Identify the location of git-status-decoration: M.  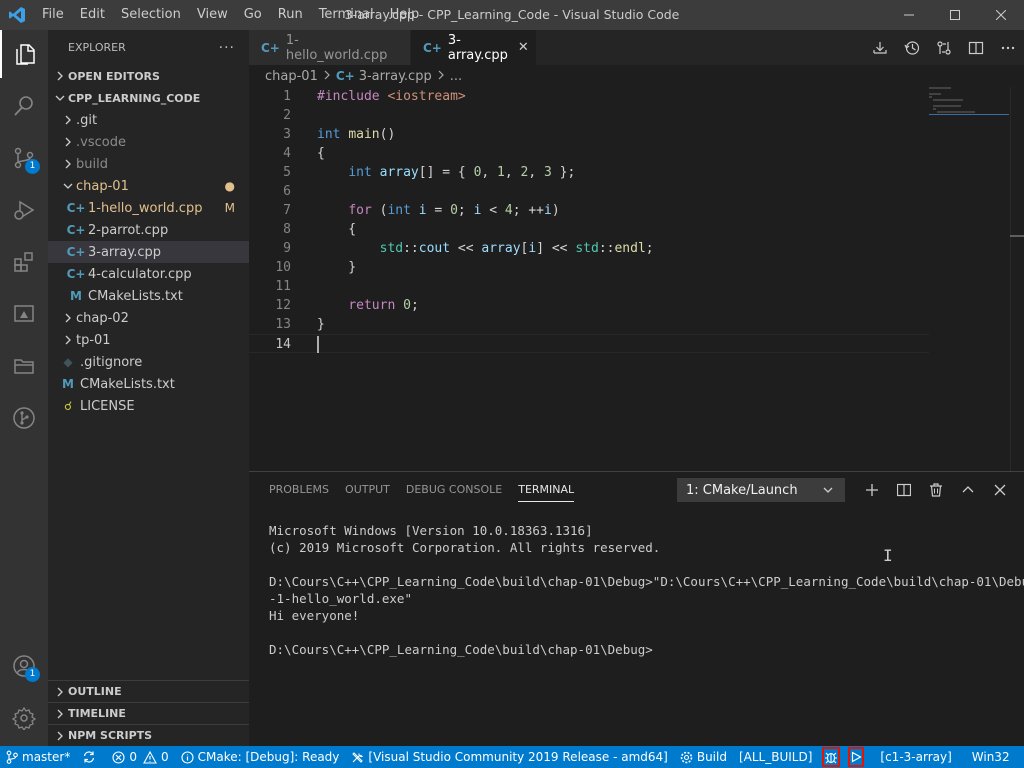
(229, 208).